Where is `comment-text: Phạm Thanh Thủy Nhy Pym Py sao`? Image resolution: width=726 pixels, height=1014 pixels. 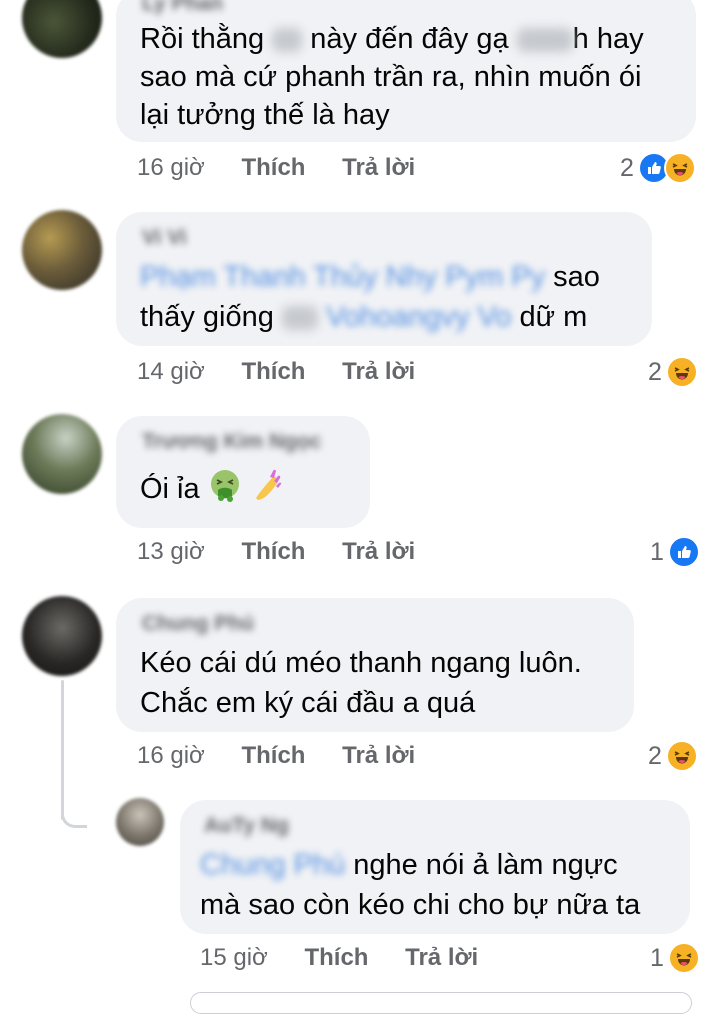 comment-text: Phạm Thanh Thủy Nhy Pym Py sao is located at coordinates (370, 277).